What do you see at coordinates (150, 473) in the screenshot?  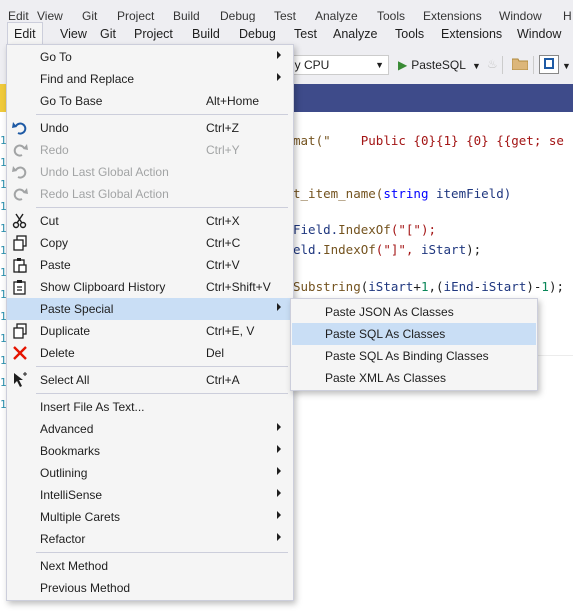 I see `menu-item-outlining: Outlining` at bounding box center [150, 473].